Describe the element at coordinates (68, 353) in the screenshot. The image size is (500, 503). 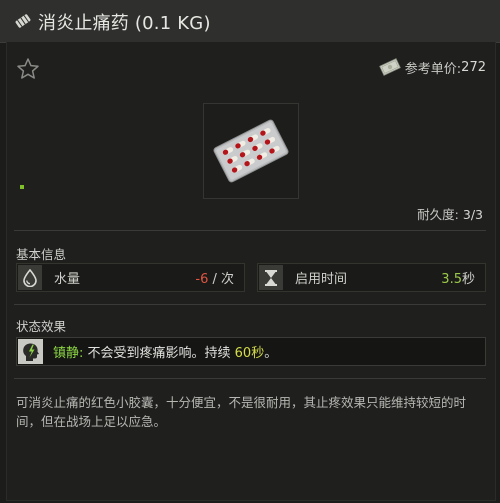
I see `effect-name: 镇静:` at that location.